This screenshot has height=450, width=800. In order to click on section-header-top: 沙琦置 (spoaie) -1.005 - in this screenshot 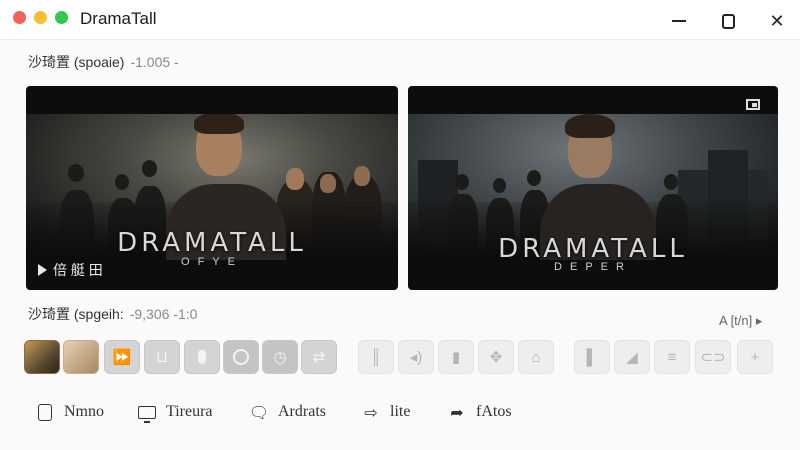, I will do `click(103, 62)`.